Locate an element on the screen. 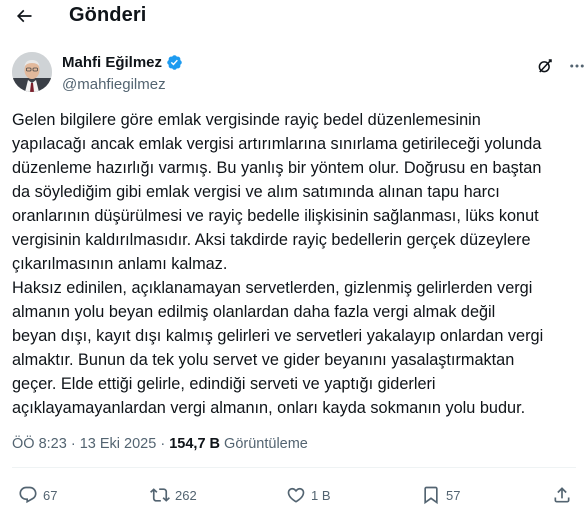  back-button is located at coordinates (24, 16).